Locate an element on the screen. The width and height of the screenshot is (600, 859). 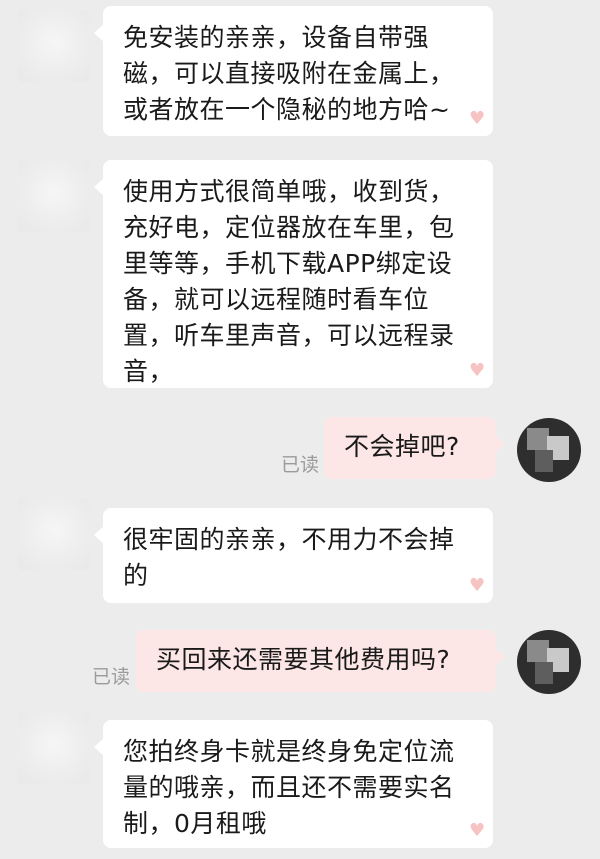
message-bubble-outgoing: 不会掉吧? is located at coordinates (414, 448).